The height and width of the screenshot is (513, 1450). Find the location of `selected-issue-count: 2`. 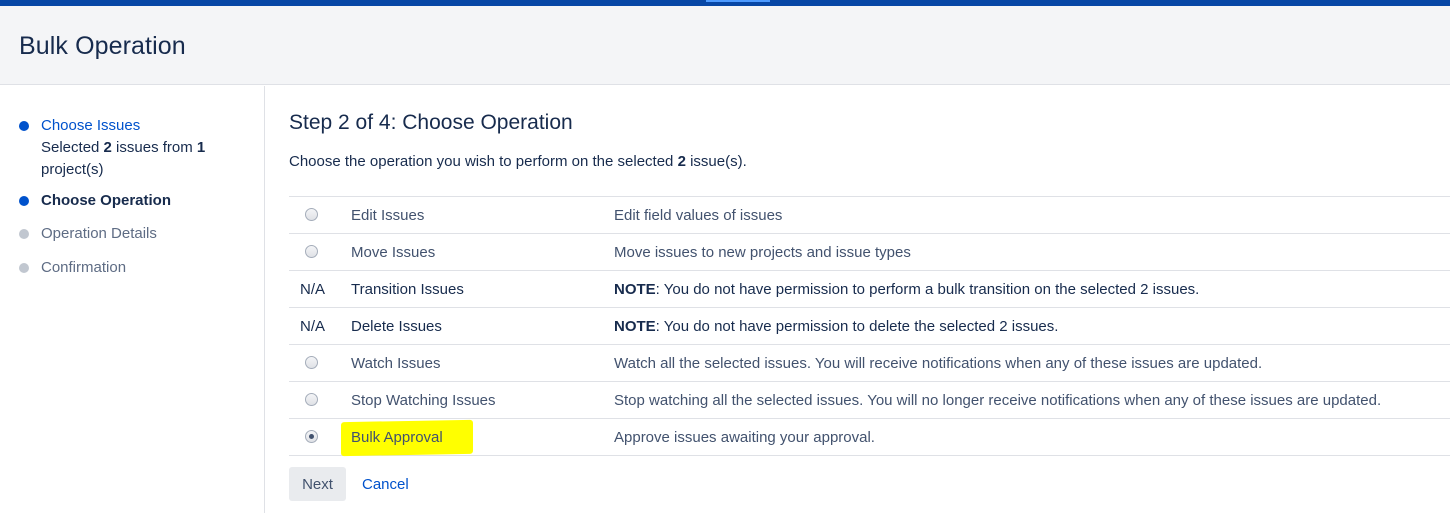

selected-issue-count: 2 is located at coordinates (107, 147).